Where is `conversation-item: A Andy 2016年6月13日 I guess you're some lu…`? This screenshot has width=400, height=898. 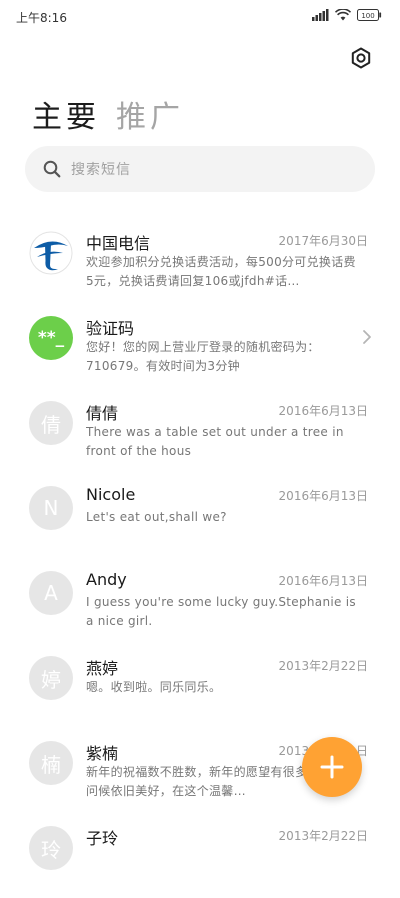 conversation-item: A Andy 2016年6月13日 I guess you're some lu… is located at coordinates (200, 600).